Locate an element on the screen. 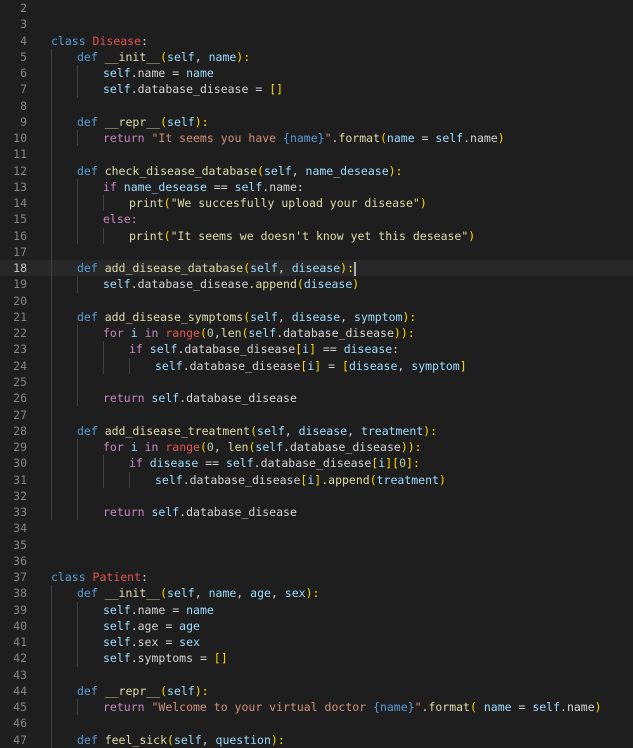 This screenshot has width=633, height=748. code-token: = is located at coordinates (522, 707).